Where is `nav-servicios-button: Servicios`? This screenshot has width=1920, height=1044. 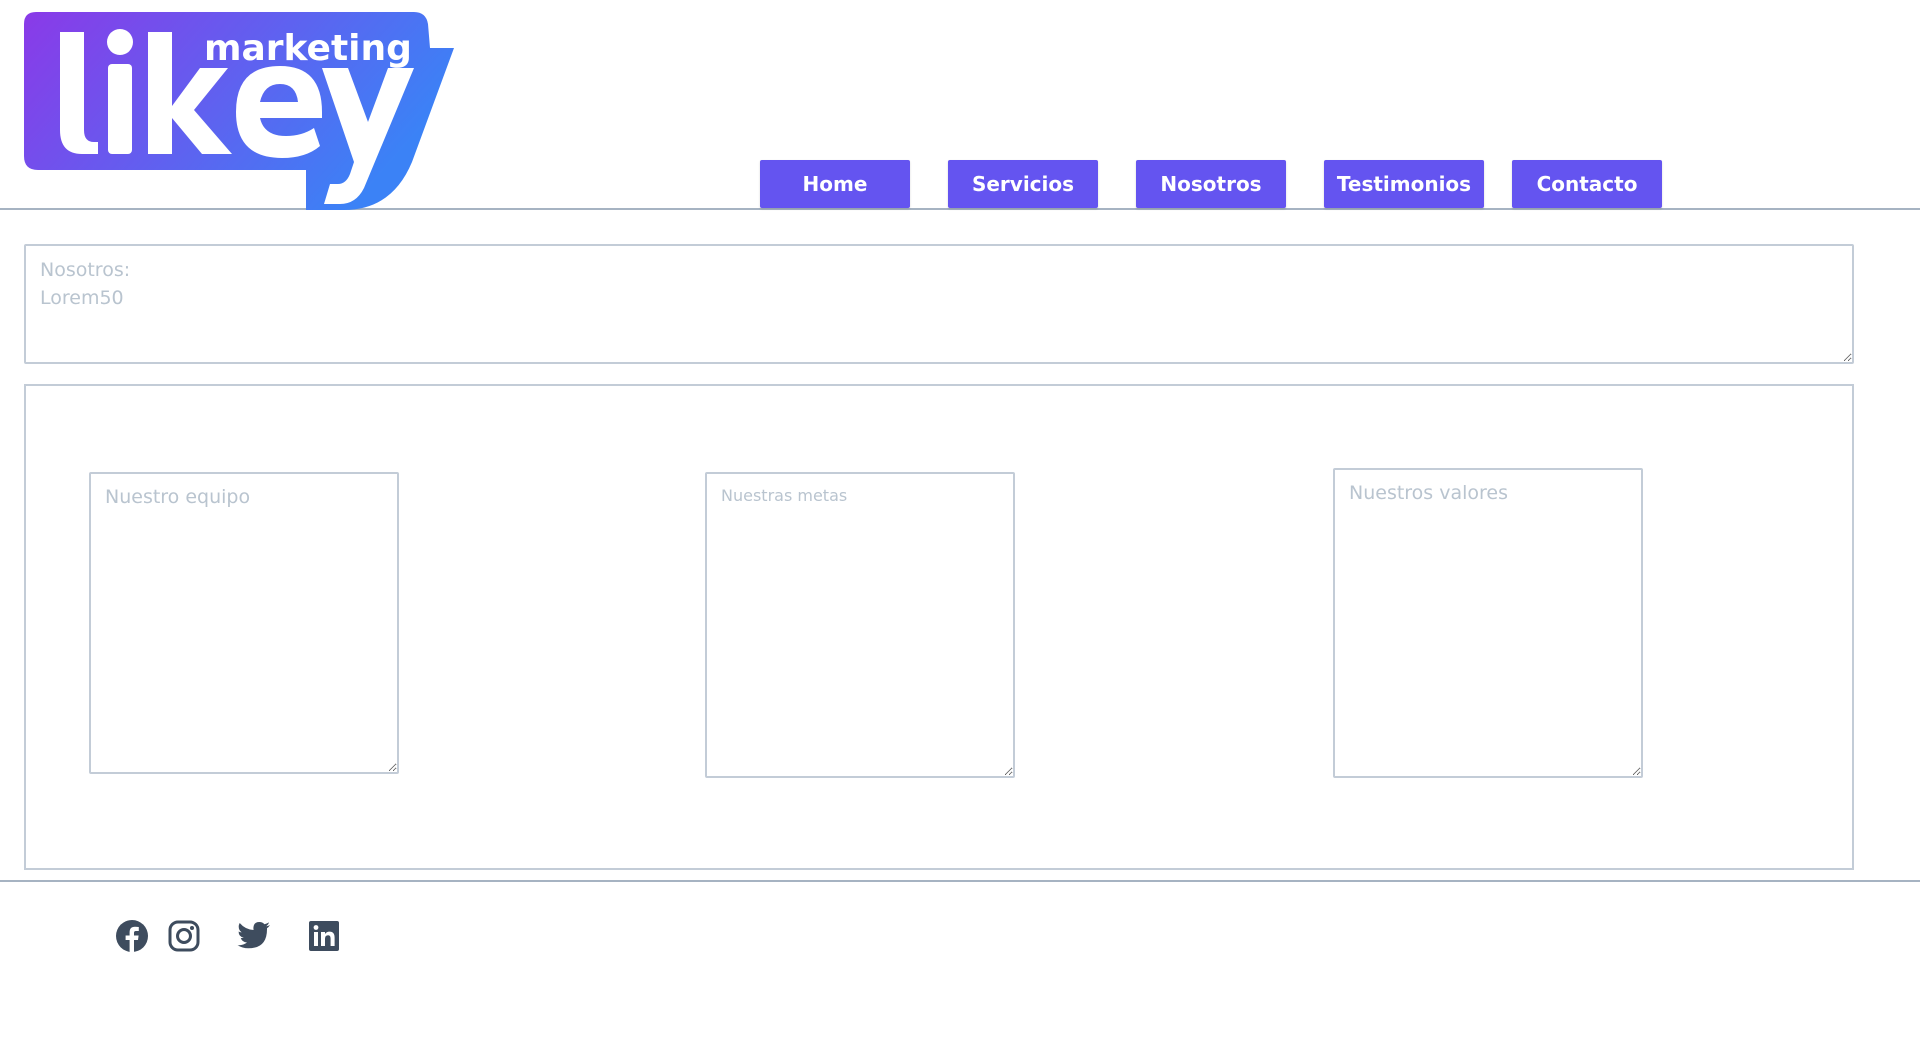 nav-servicios-button: Servicios is located at coordinates (1023, 184).